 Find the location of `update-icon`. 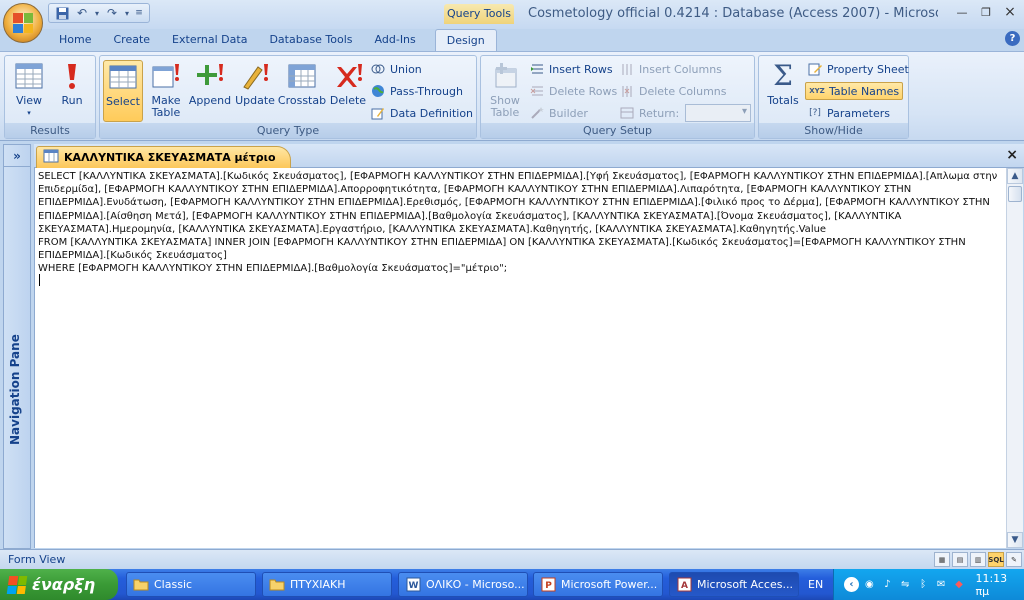

update-icon is located at coordinates (255, 76).